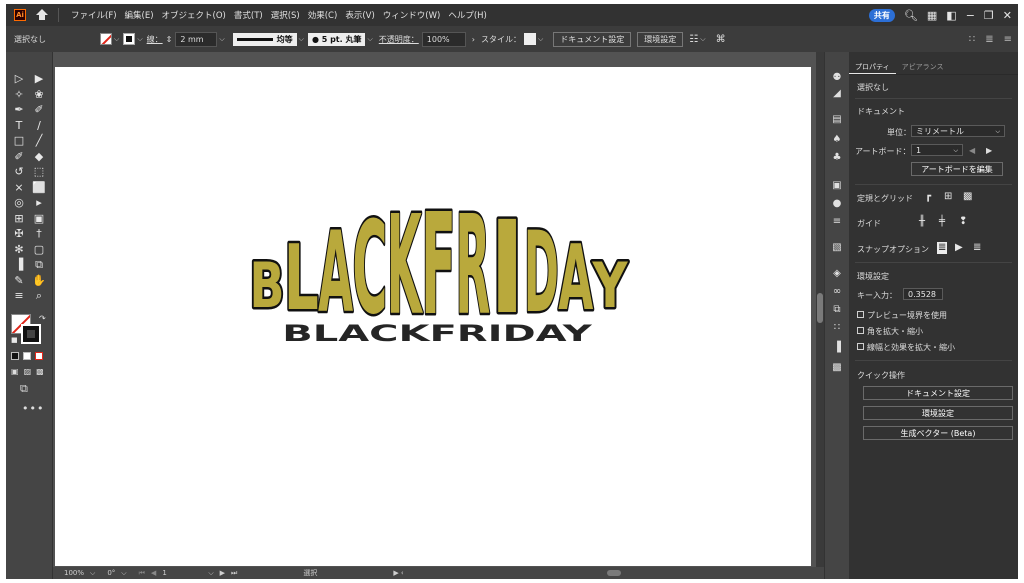 The image size is (1024, 583). I want to click on line-tool-icon: ∕, so click(39, 127).